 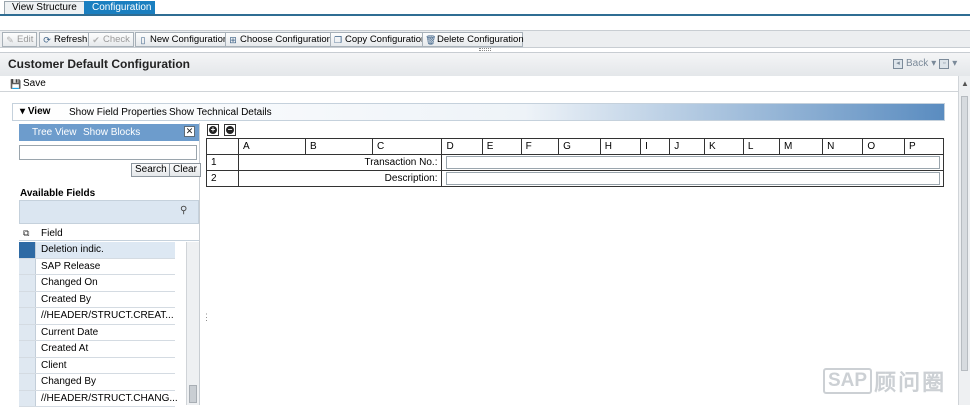 I want to click on field-list-item: Client, so click(x=97, y=366).